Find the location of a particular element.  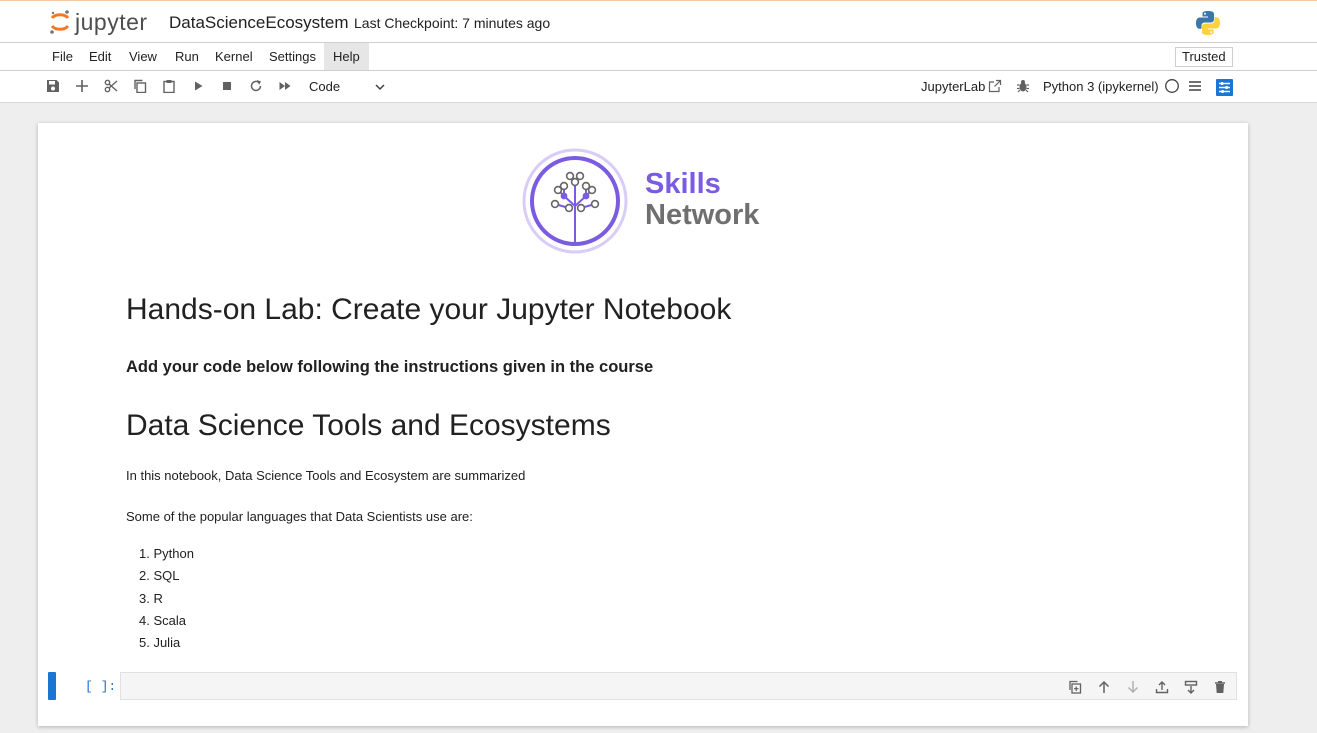

menu-help: Help is located at coordinates (346, 56).